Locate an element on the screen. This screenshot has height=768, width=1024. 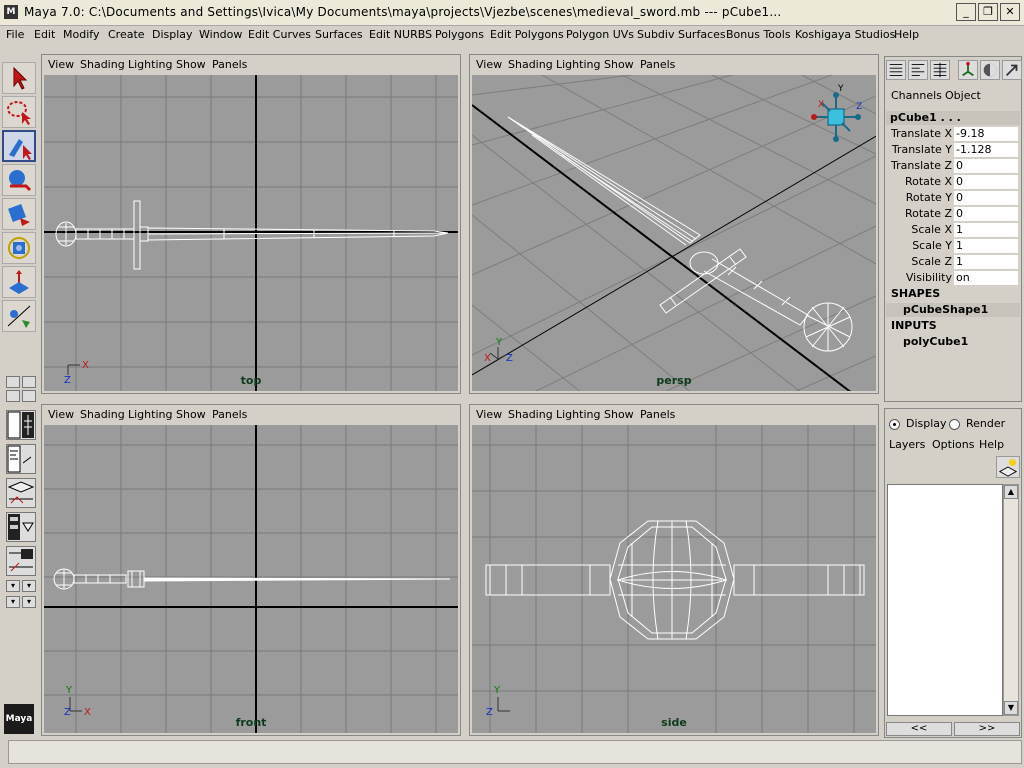
layer-editor-icon is located at coordinates (918, 70).